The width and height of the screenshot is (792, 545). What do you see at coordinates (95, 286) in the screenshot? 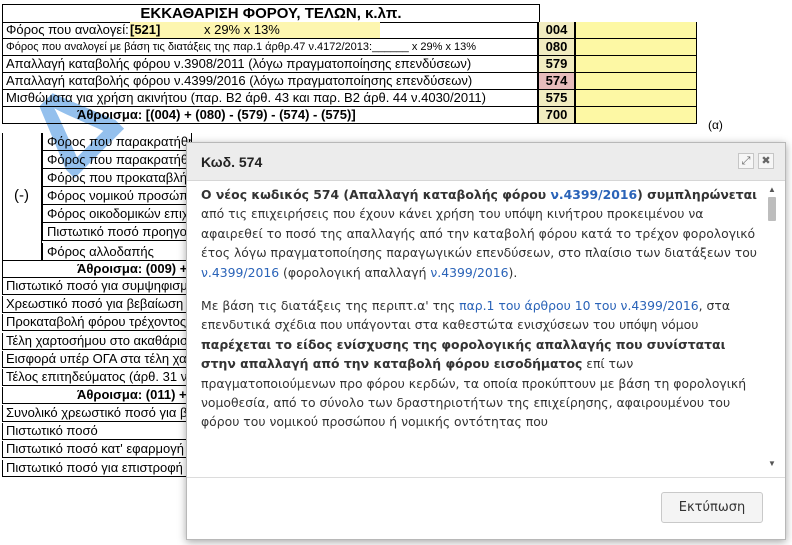
I see `lower-row: Πιστωτικό ποσό για συμψηφισμό` at bounding box center [95, 286].